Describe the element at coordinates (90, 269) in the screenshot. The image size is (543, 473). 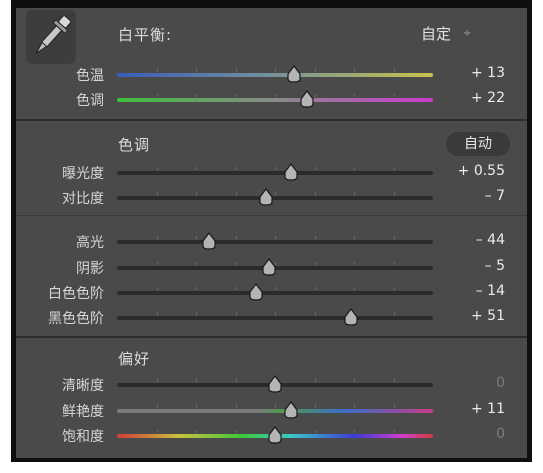
I see `slider-label: 阴影` at that location.